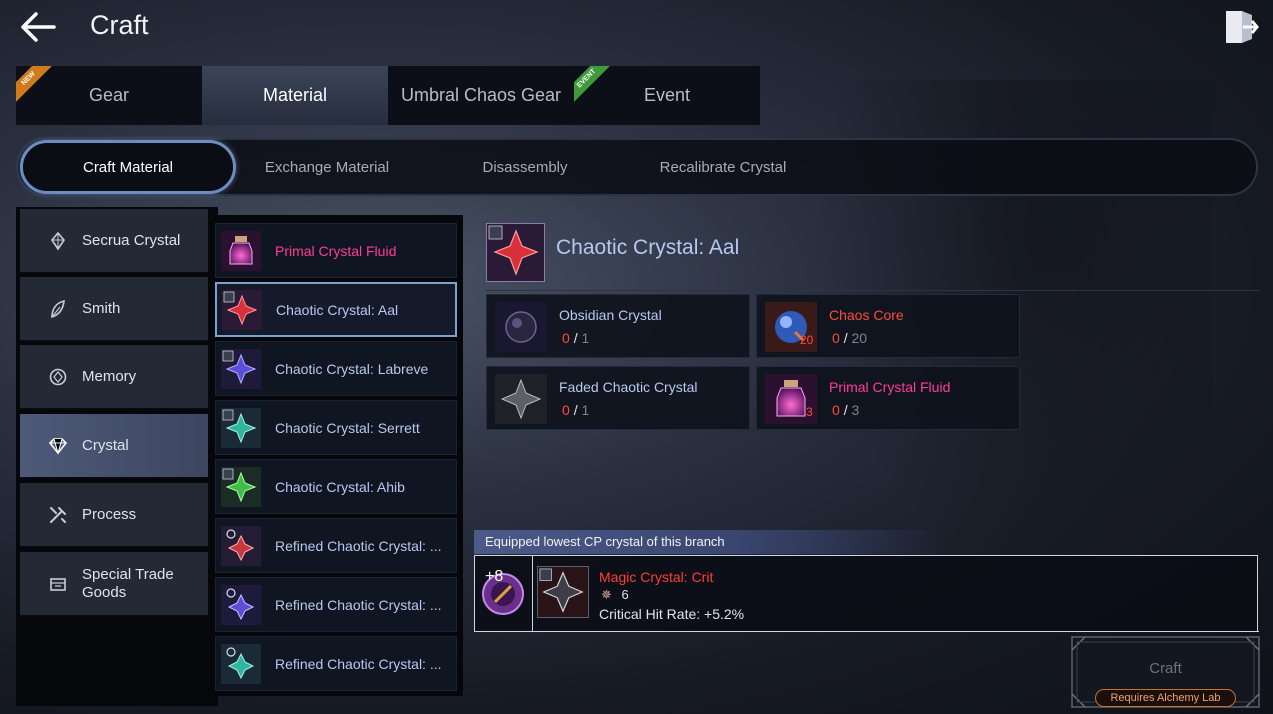 The image size is (1273, 714). What do you see at coordinates (521, 327) in the screenshot?
I see `obsidian-crystal-icon` at bounding box center [521, 327].